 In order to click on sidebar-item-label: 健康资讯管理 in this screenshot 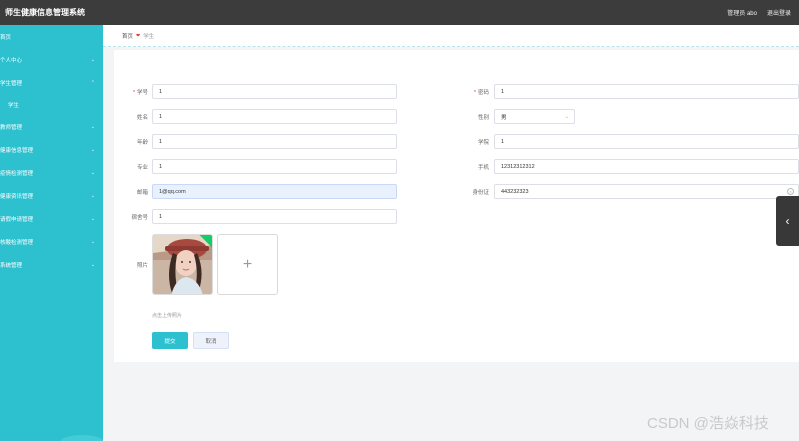, I will do `click(17, 196)`.